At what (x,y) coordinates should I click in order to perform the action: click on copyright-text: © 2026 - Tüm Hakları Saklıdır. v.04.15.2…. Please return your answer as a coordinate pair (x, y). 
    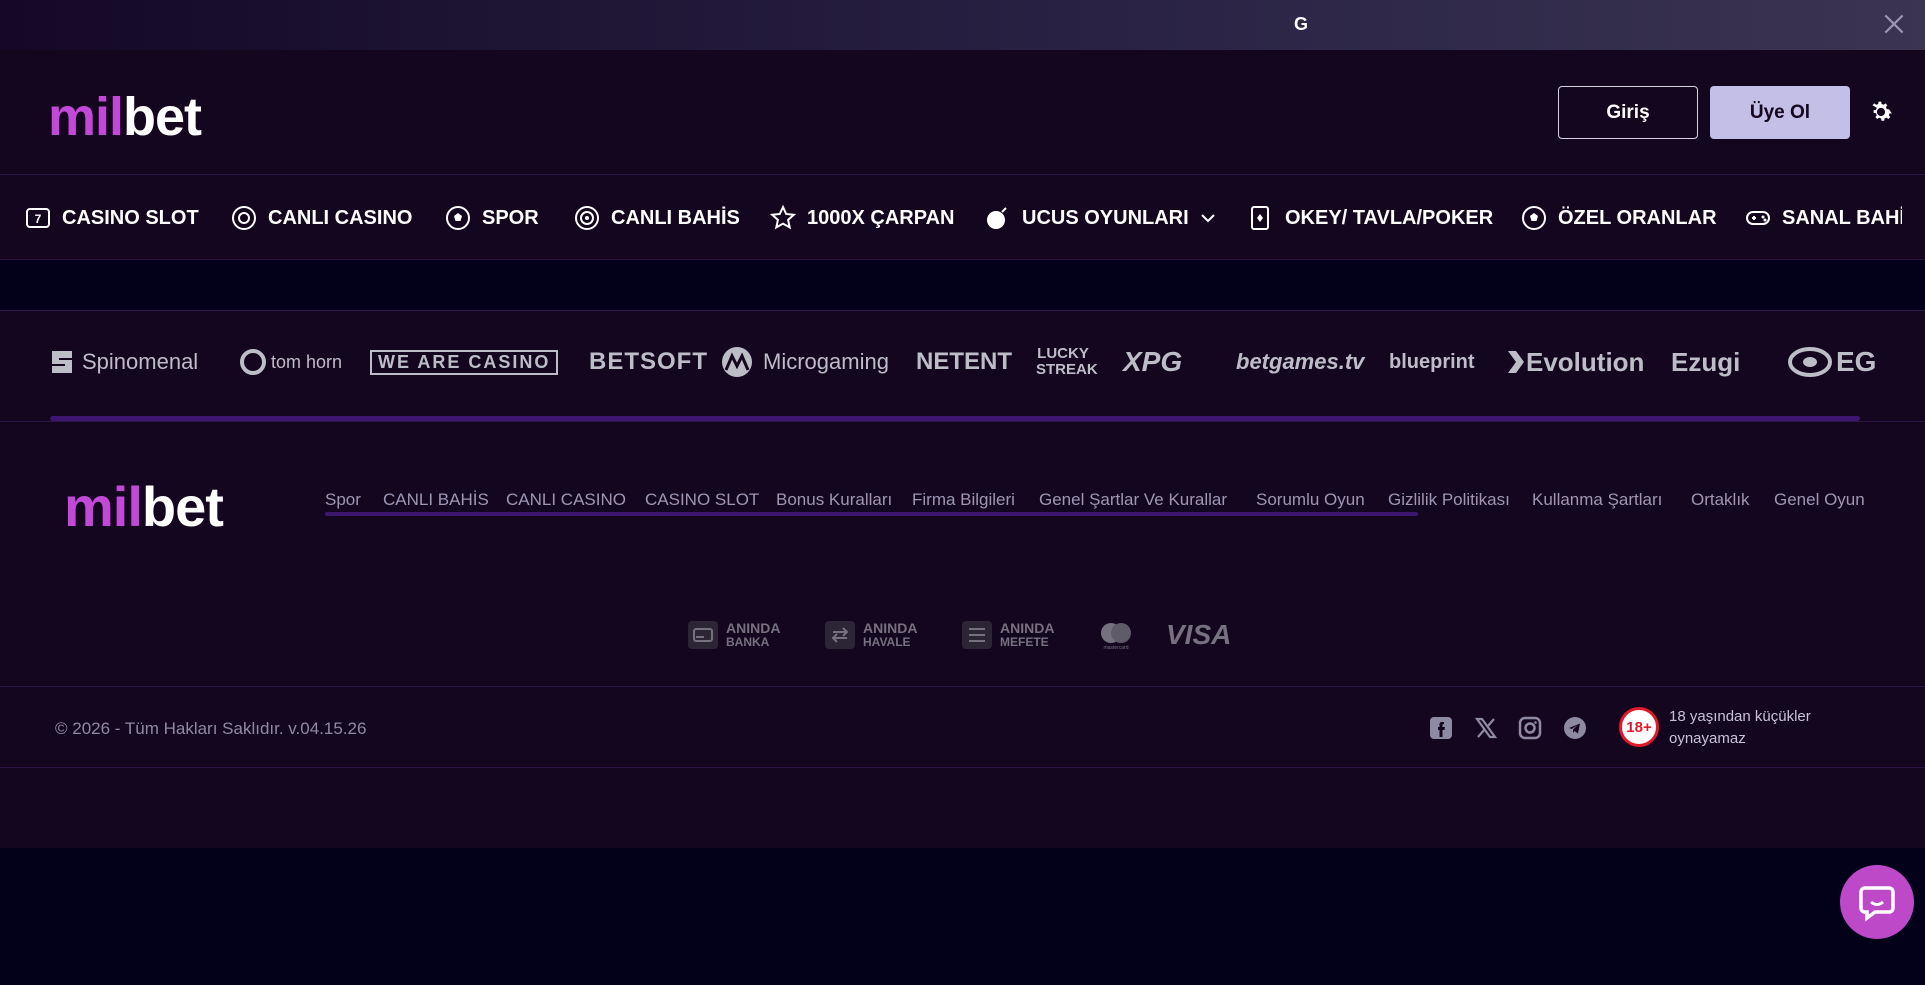
    Looking at the image, I should click on (211, 728).